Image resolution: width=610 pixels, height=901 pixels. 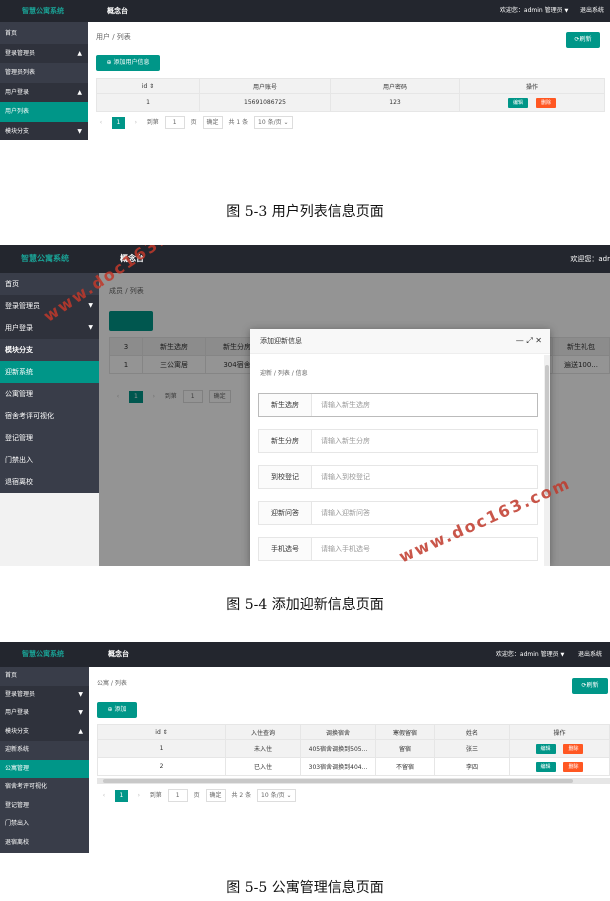 What do you see at coordinates (353, 781) in the screenshot?
I see `table-horizontal-scrollbar` at bounding box center [353, 781].